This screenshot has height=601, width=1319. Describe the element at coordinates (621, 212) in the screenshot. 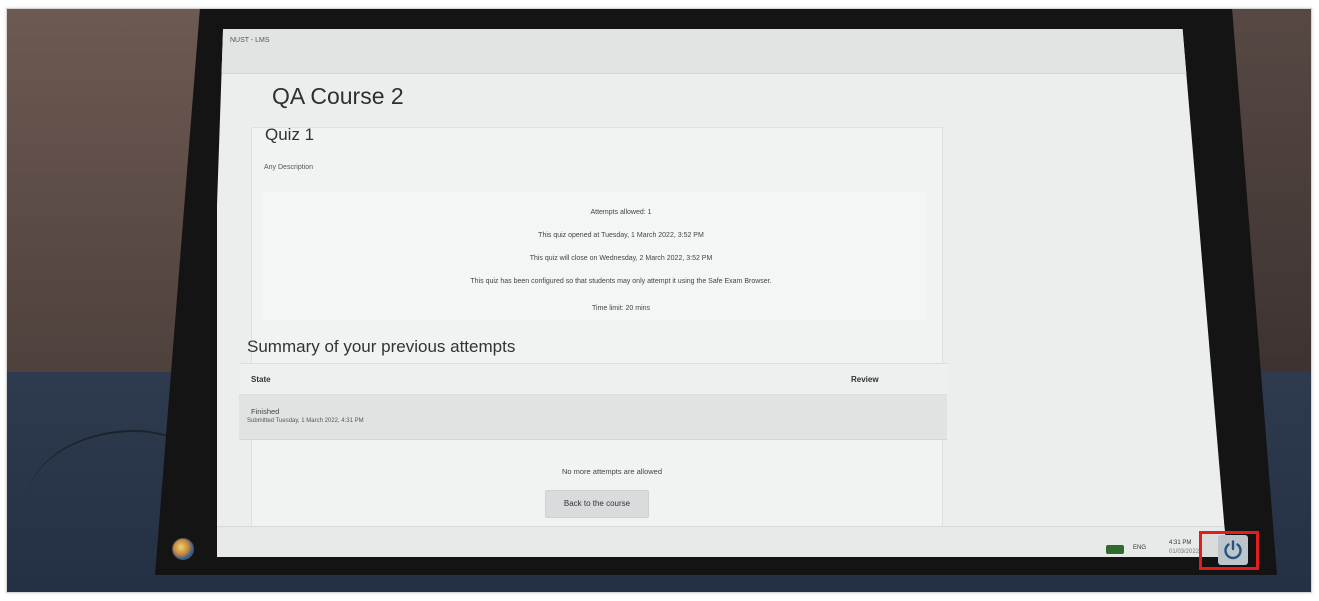

I see `attempts-allowed: Attempts allowed: 1` at that location.